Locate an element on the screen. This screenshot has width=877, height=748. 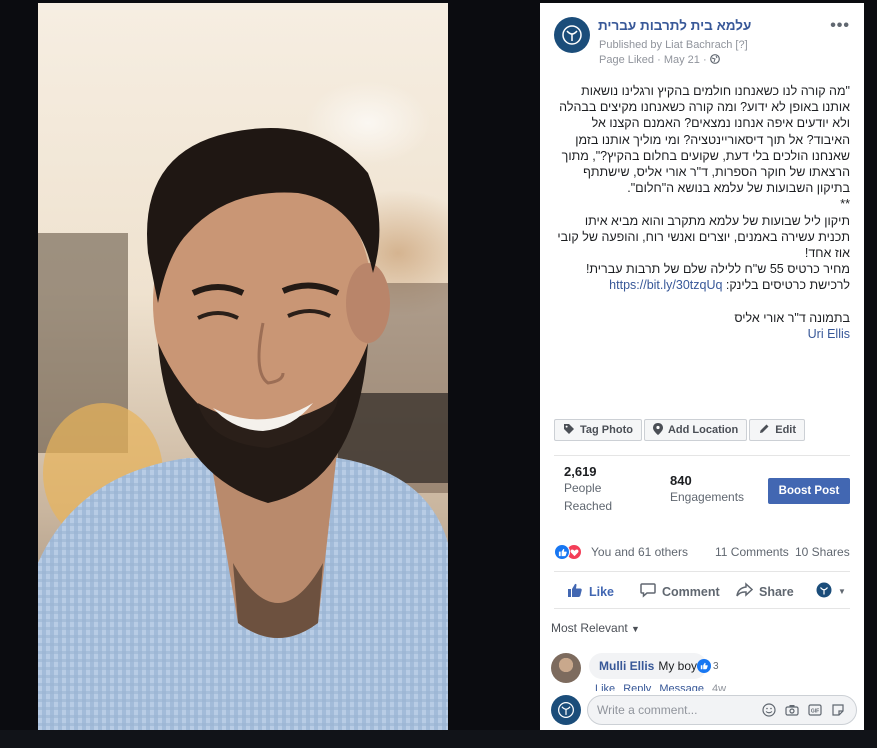
comment-actions: Like Reply Message 4w is located at coordinates (660, 687).